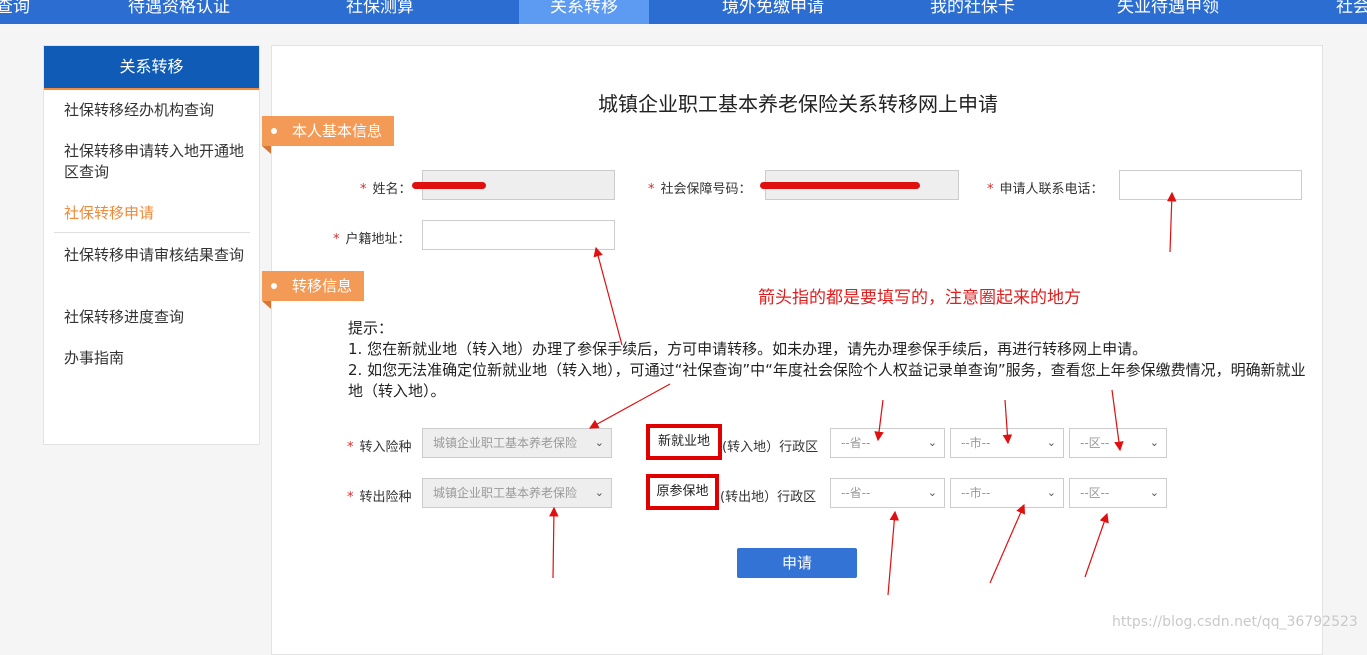  I want to click on out-type-select: 城镇企业职工基本养老保险 ⌄, so click(517, 493).